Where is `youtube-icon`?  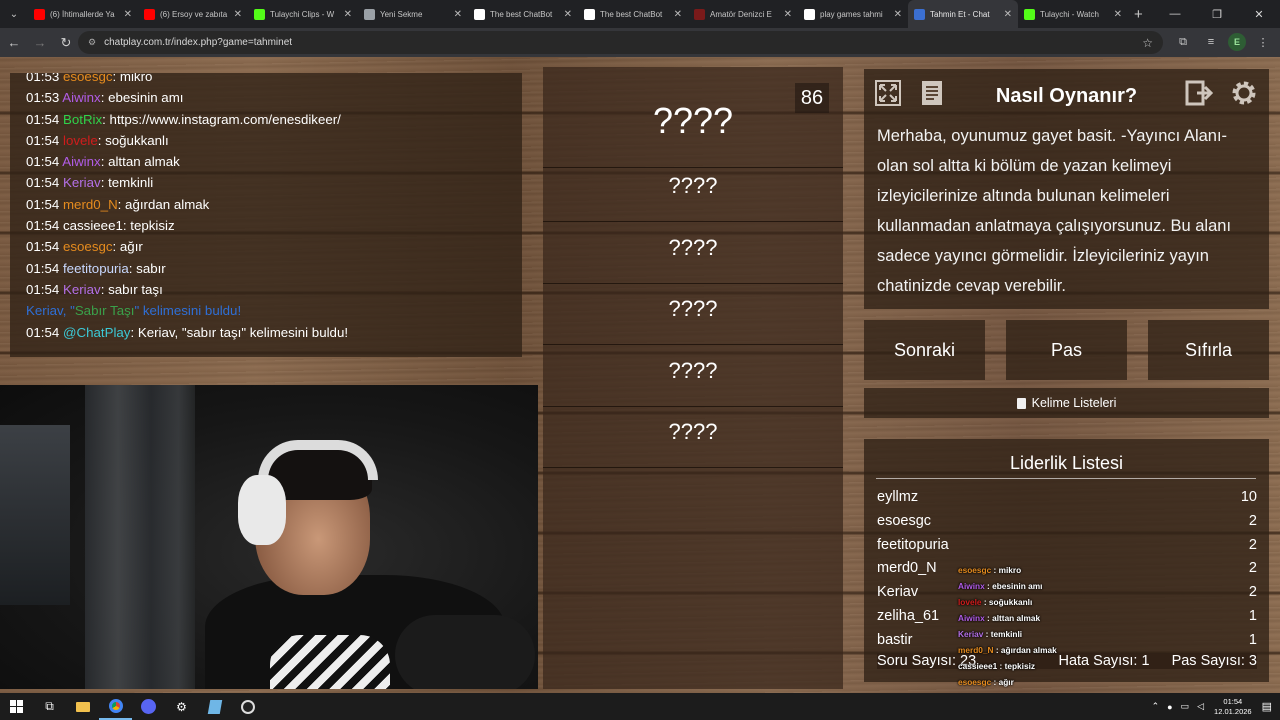
youtube-icon is located at coordinates (149, 14).